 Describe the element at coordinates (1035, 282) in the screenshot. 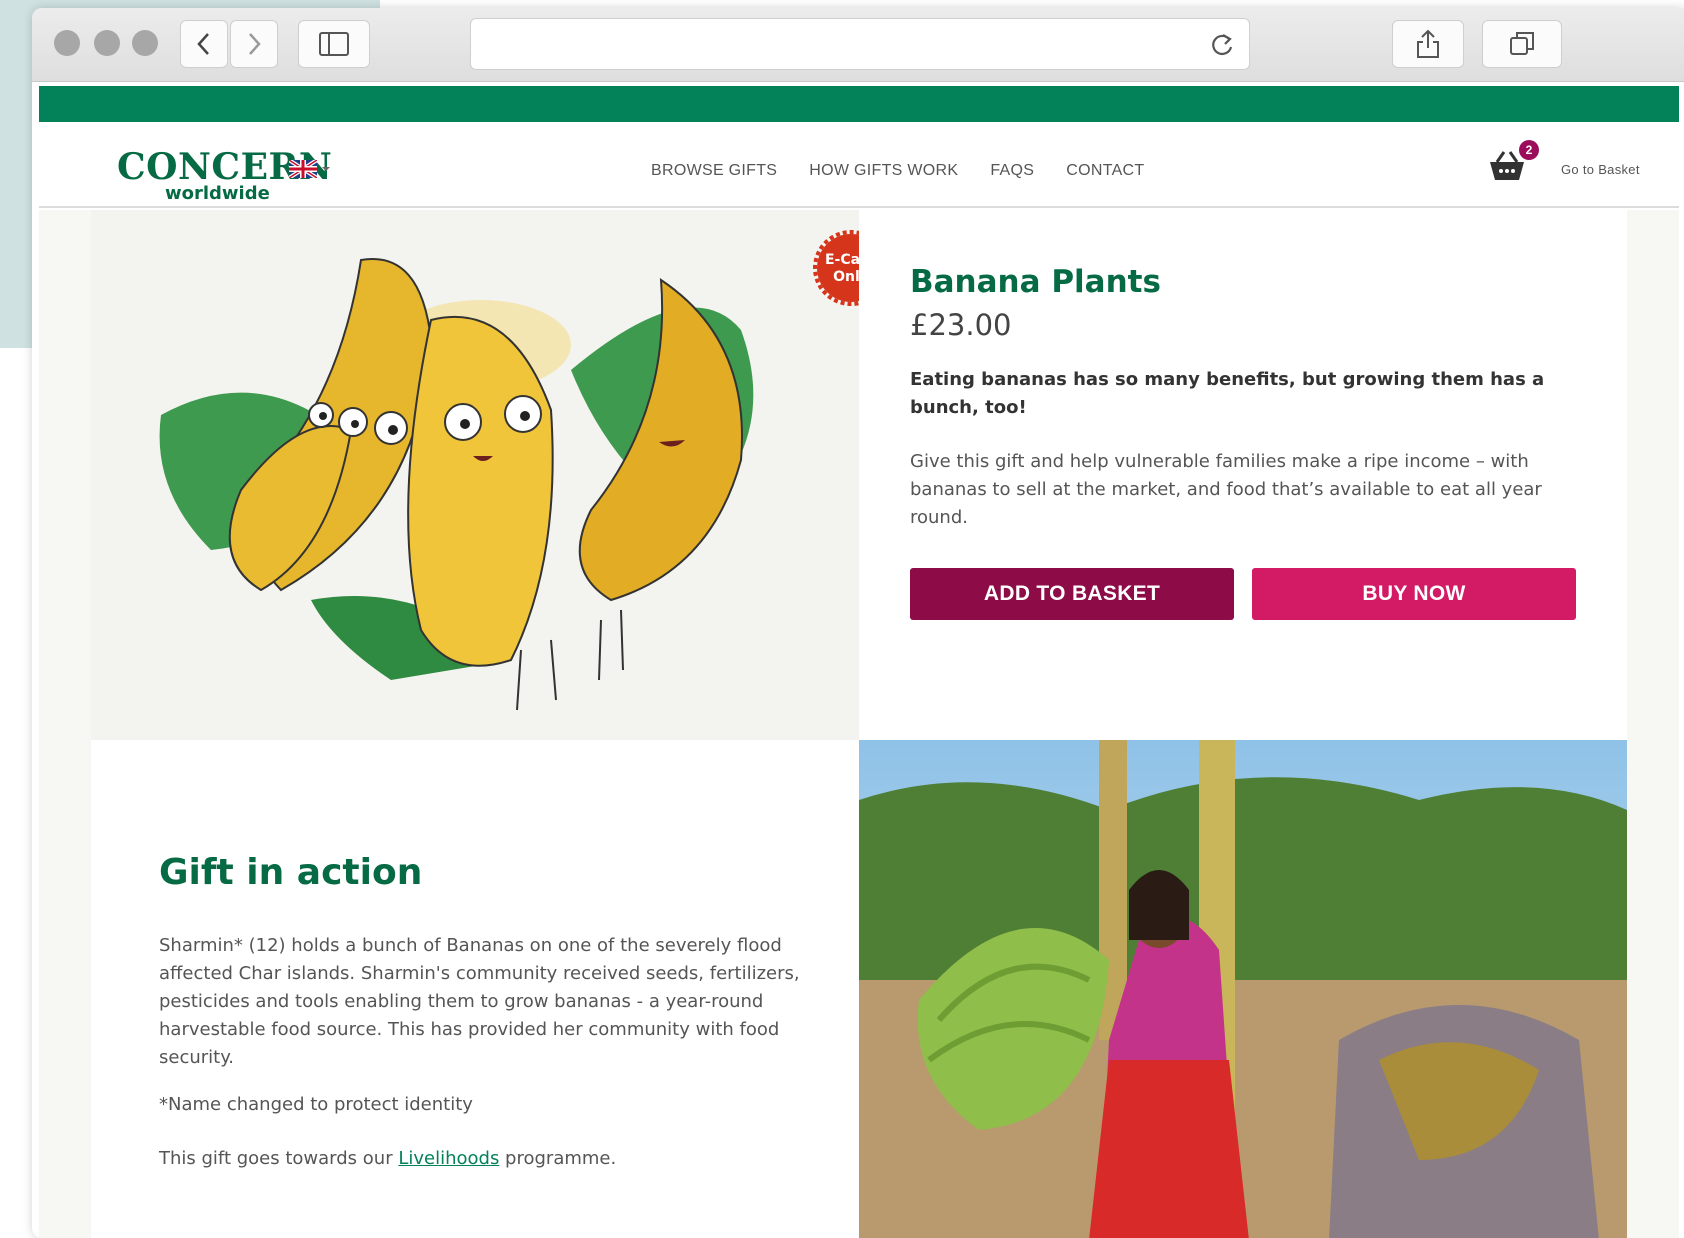

I see `product-title: Banana Plants` at that location.